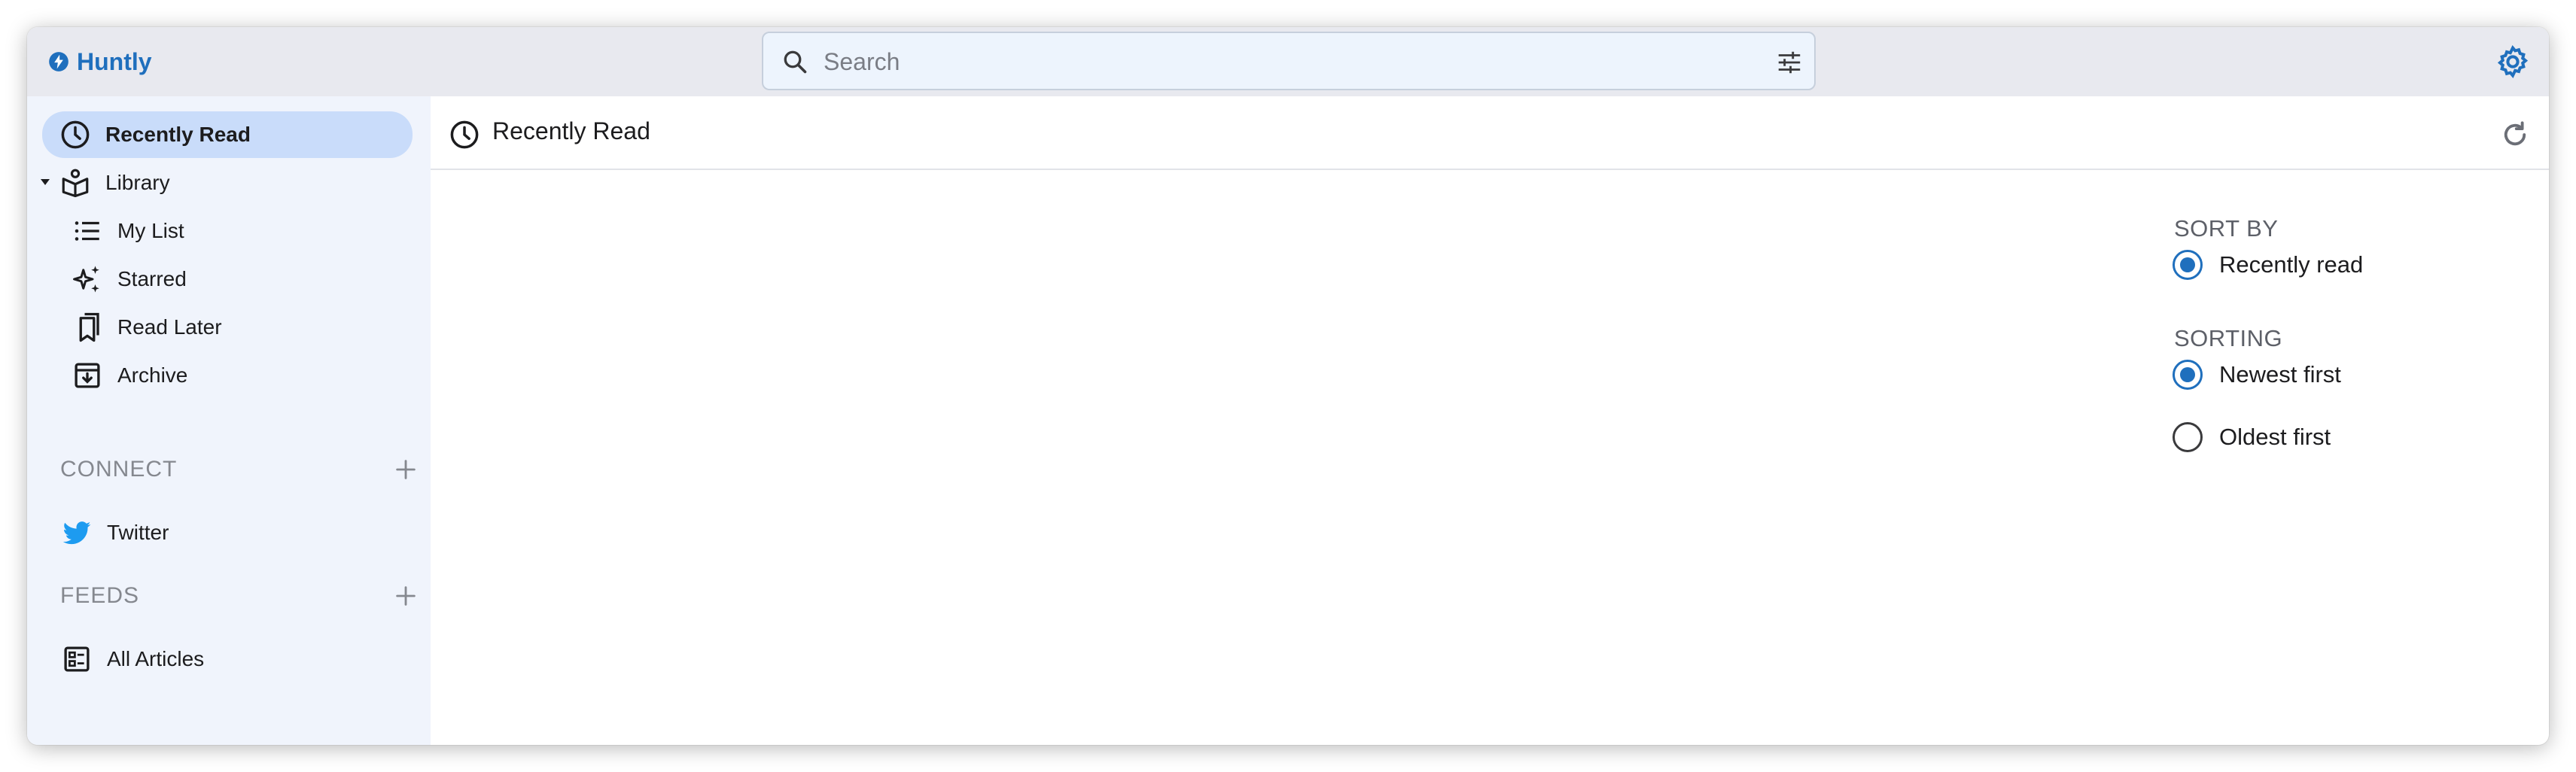  What do you see at coordinates (119, 470) in the screenshot?
I see `section-title: CONNECT` at bounding box center [119, 470].